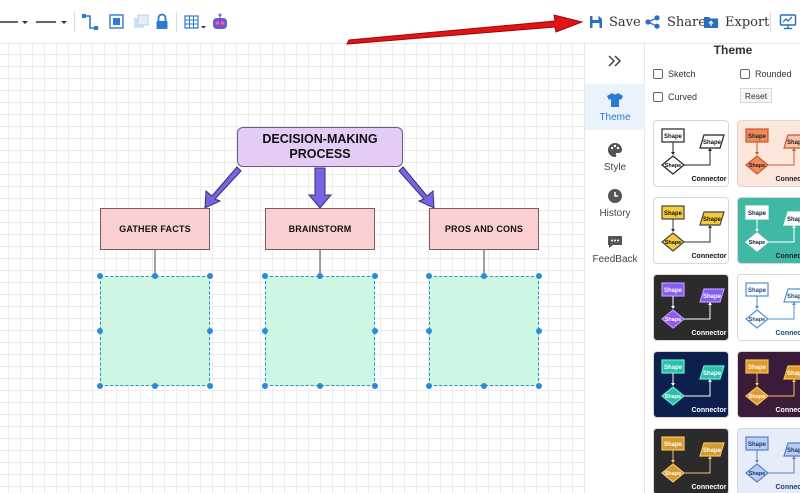 This screenshot has height=493, width=800. Describe the element at coordinates (195, 22) in the screenshot. I see `table-icon` at that location.